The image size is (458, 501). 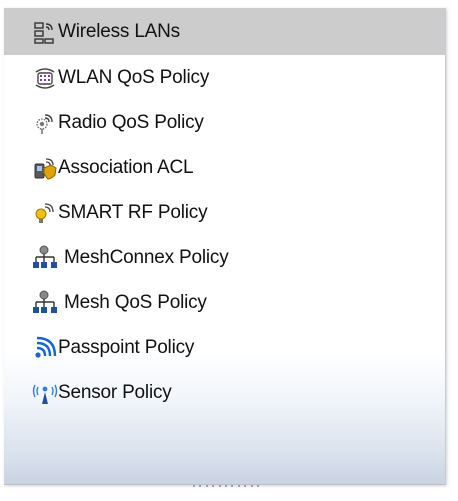 I want to click on menu-item-label: Wireless LANs, so click(x=119, y=31).